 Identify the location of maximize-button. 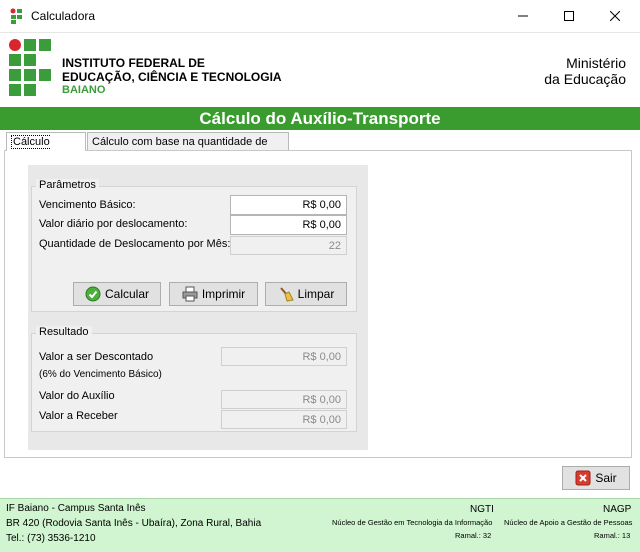
(569, 16).